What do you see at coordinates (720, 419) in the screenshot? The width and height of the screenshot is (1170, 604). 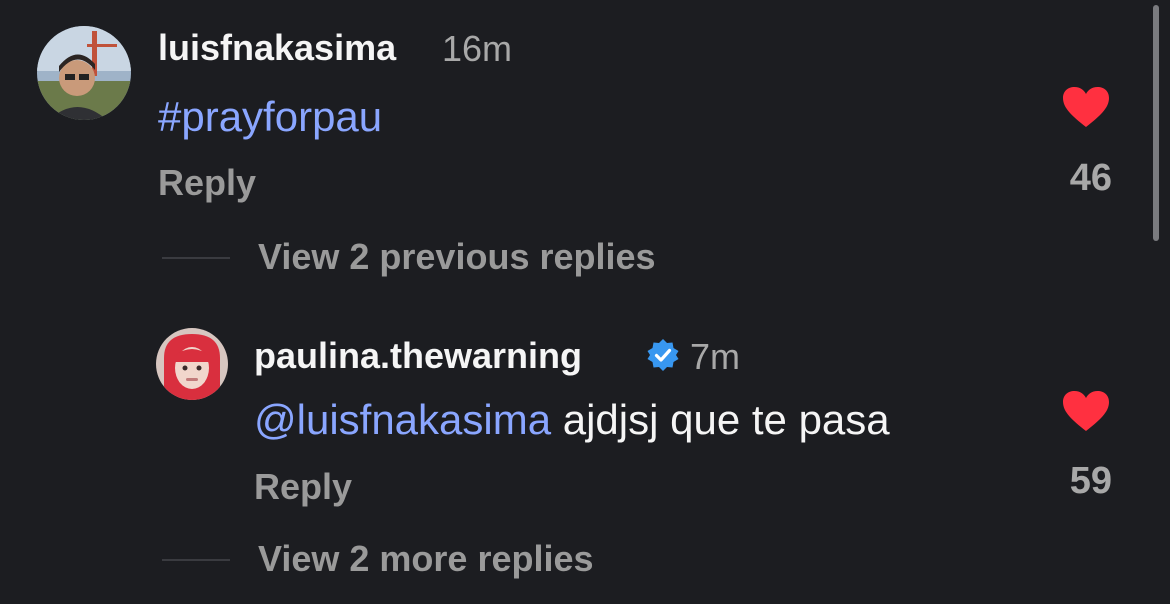 I see `comment-text-content: ajdjsj que te pasa` at bounding box center [720, 419].